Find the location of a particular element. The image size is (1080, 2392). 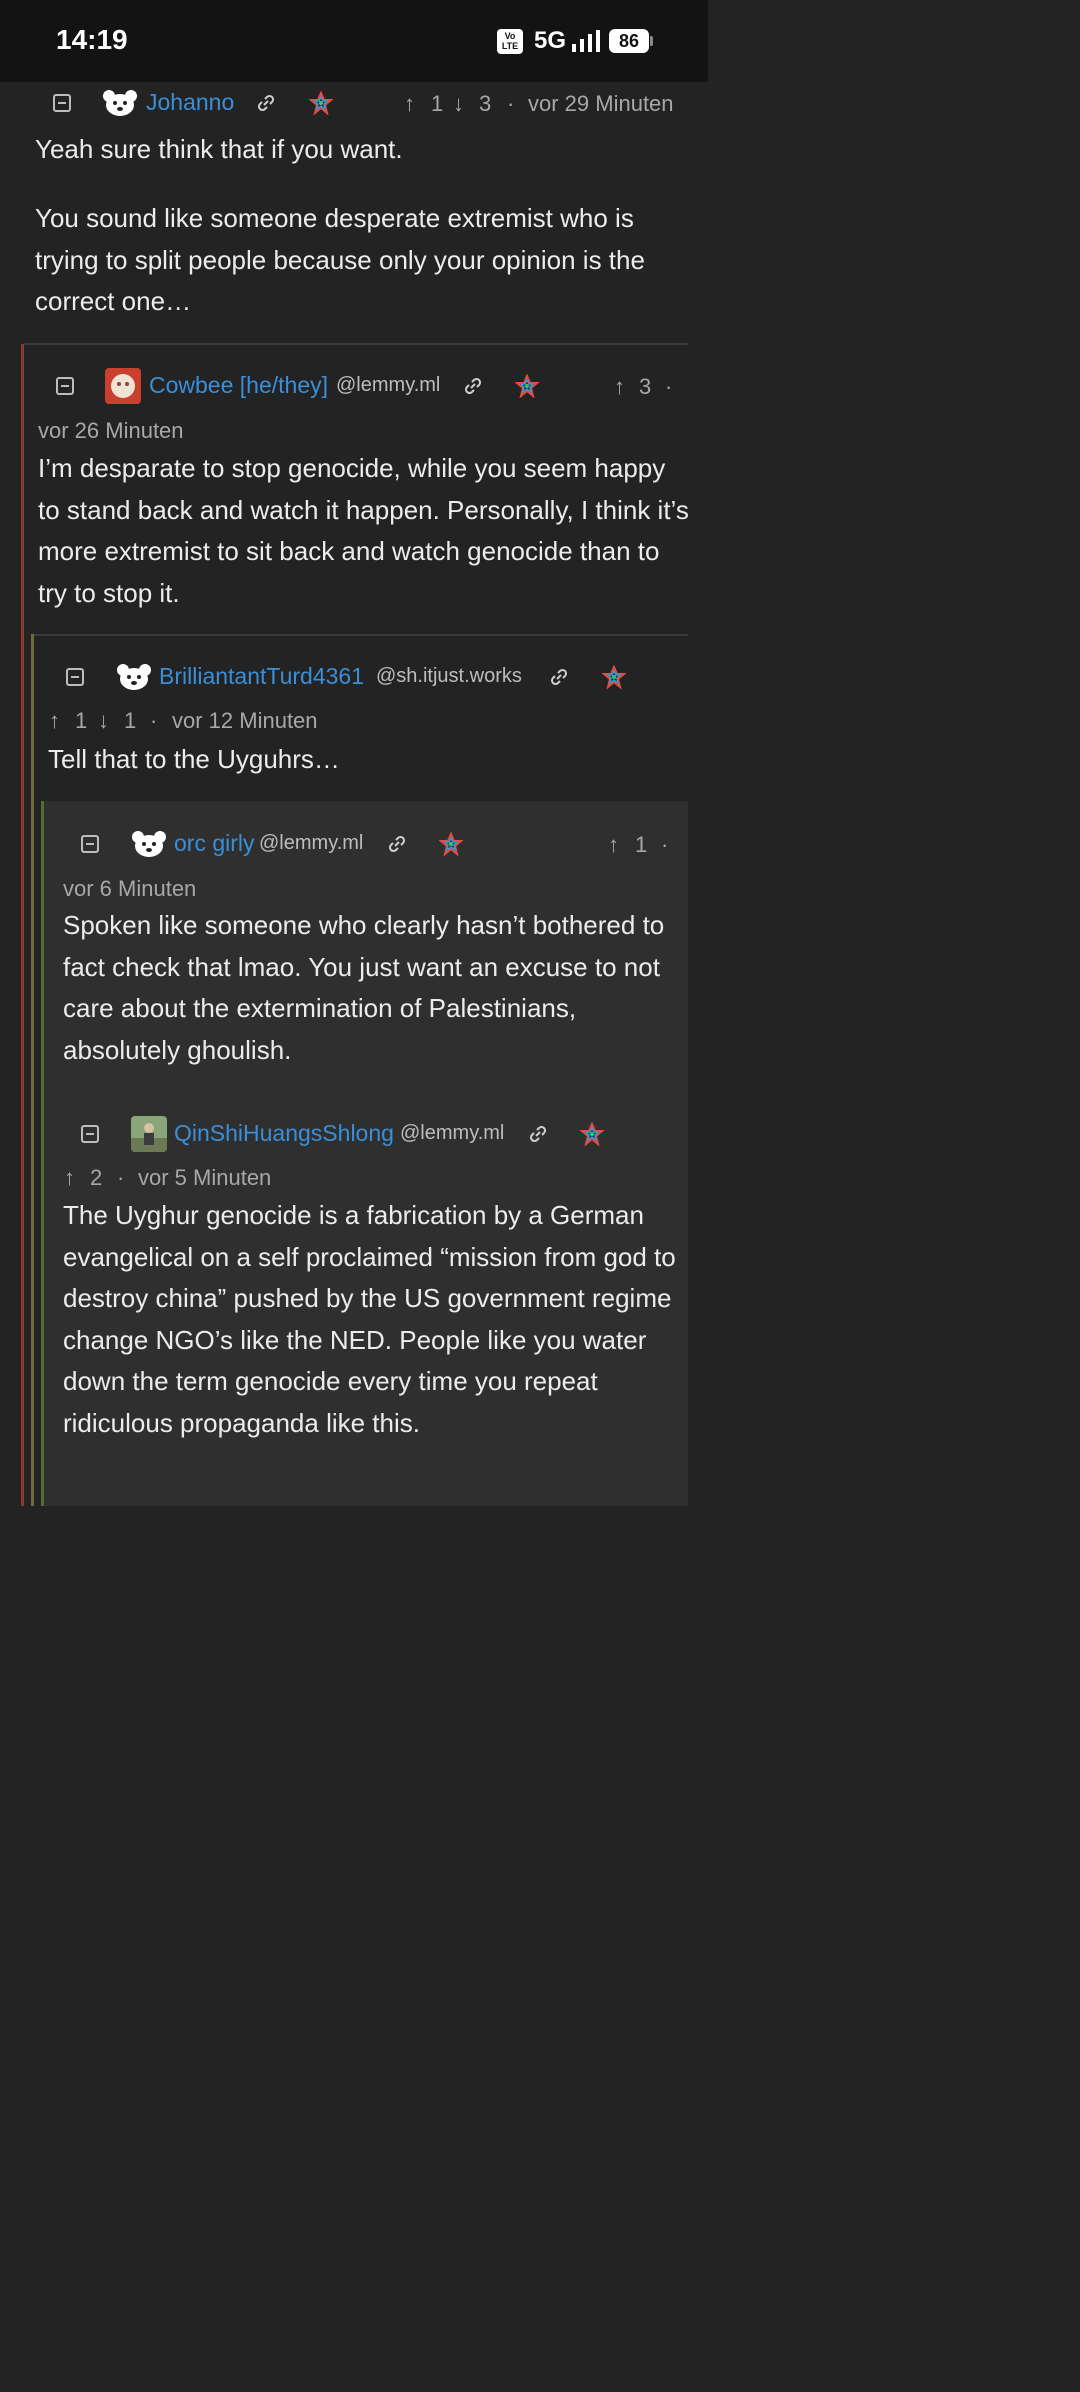

comment-time: vor 5 Minuten is located at coordinates (205, 1177).